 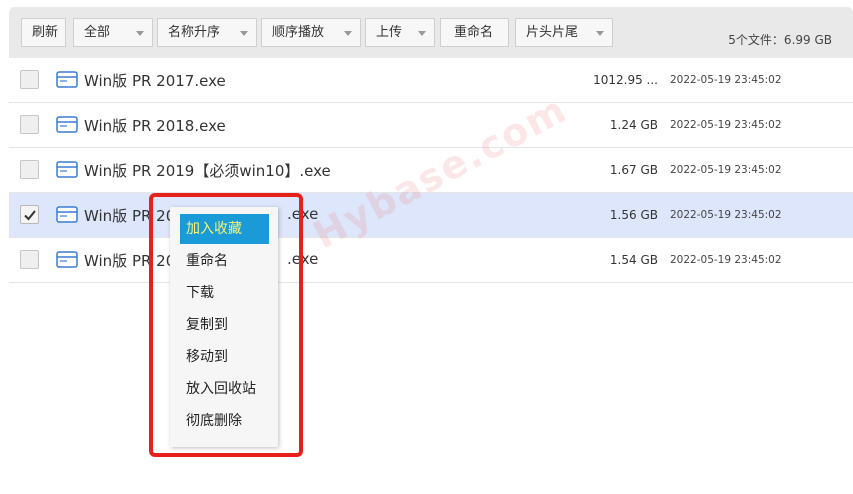 I want to click on rename-button: 重命名, so click(x=474, y=32).